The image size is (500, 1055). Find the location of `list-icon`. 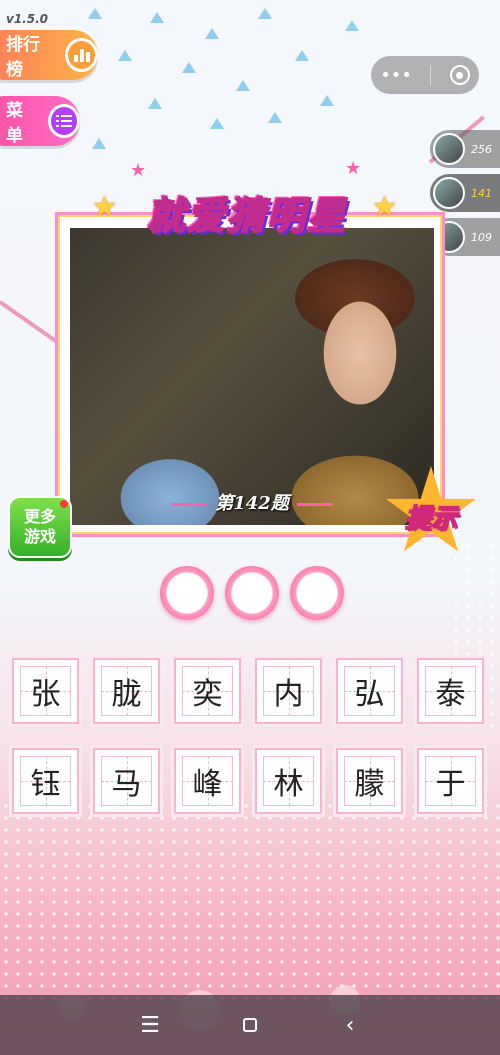

list-icon is located at coordinates (63, 121).